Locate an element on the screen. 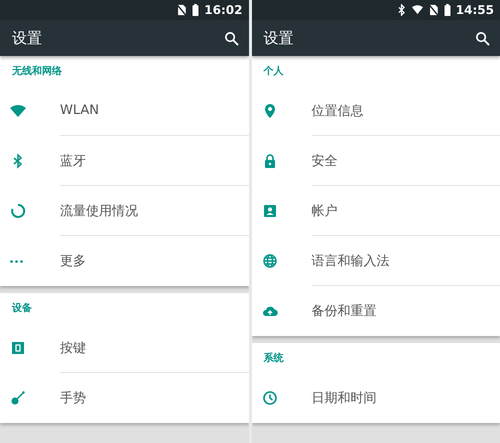 Image resolution: width=500 pixels, height=443 pixels. account-icon is located at coordinates (270, 211).